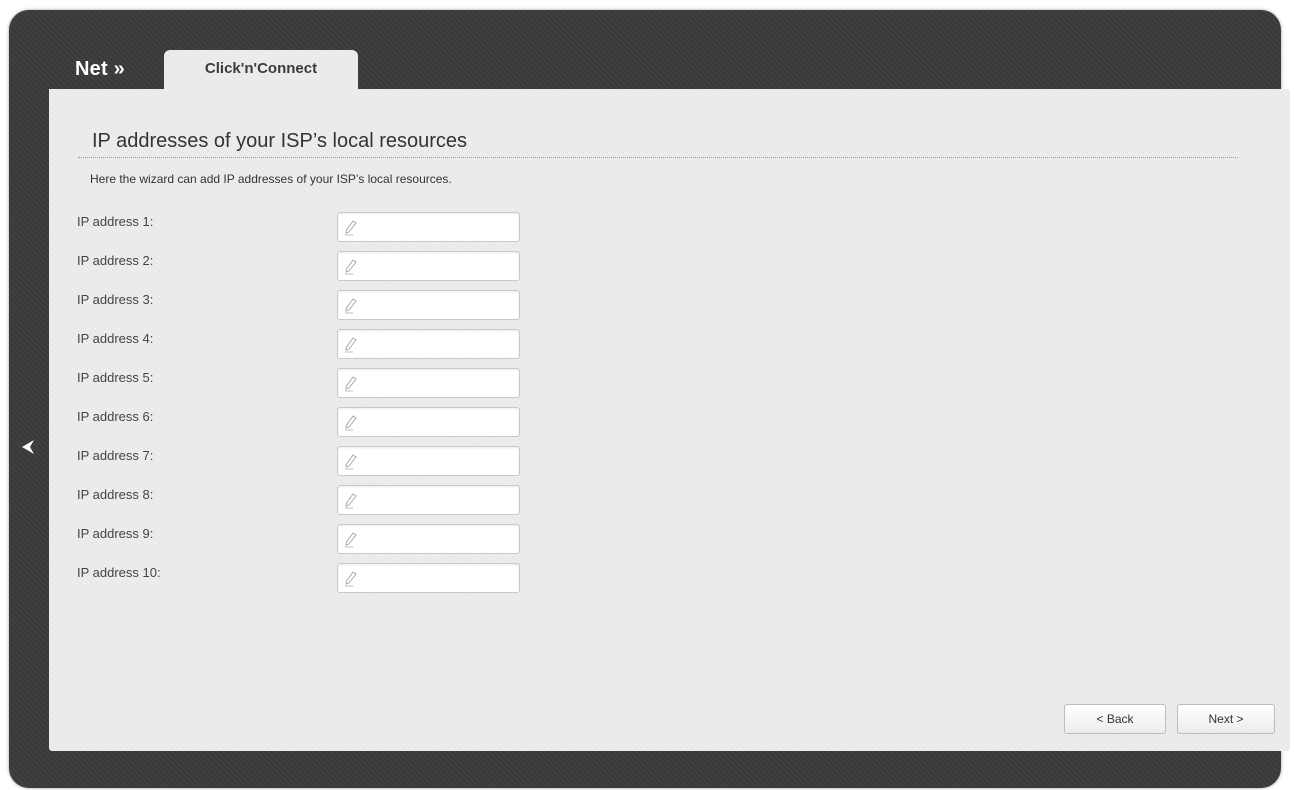 The width and height of the screenshot is (1294, 790). Describe the element at coordinates (115, 338) in the screenshot. I see `ip-address-label: IP address 4:` at that location.